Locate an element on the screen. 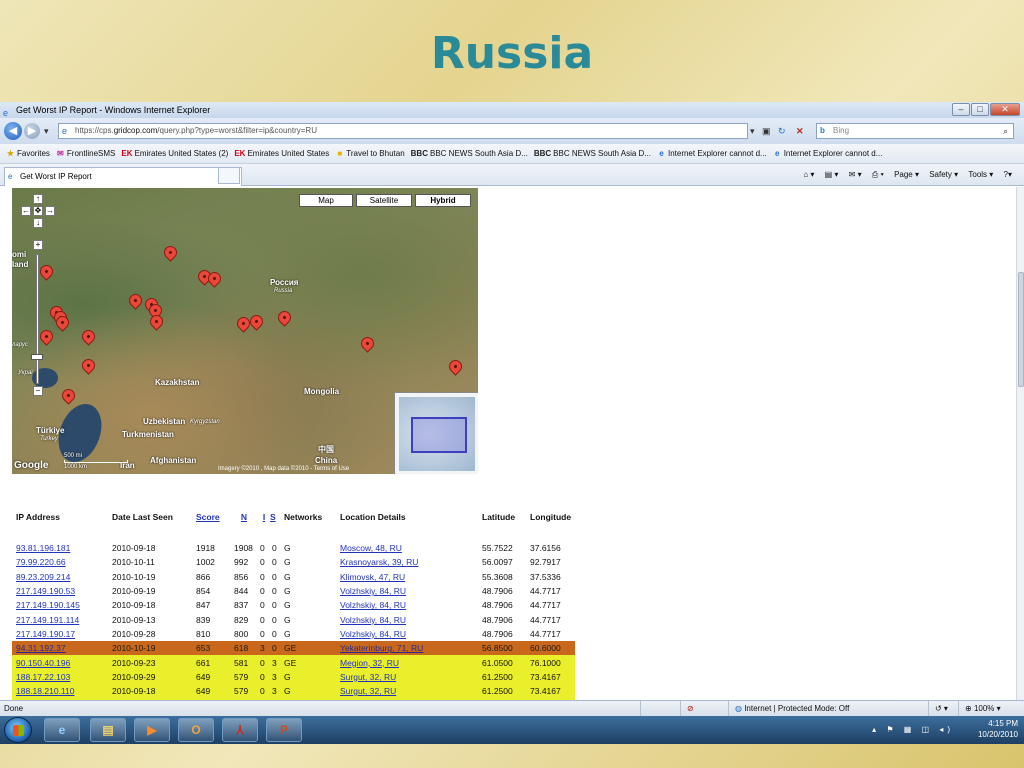  print-icon: ⎙ ▾ is located at coordinates (878, 174).